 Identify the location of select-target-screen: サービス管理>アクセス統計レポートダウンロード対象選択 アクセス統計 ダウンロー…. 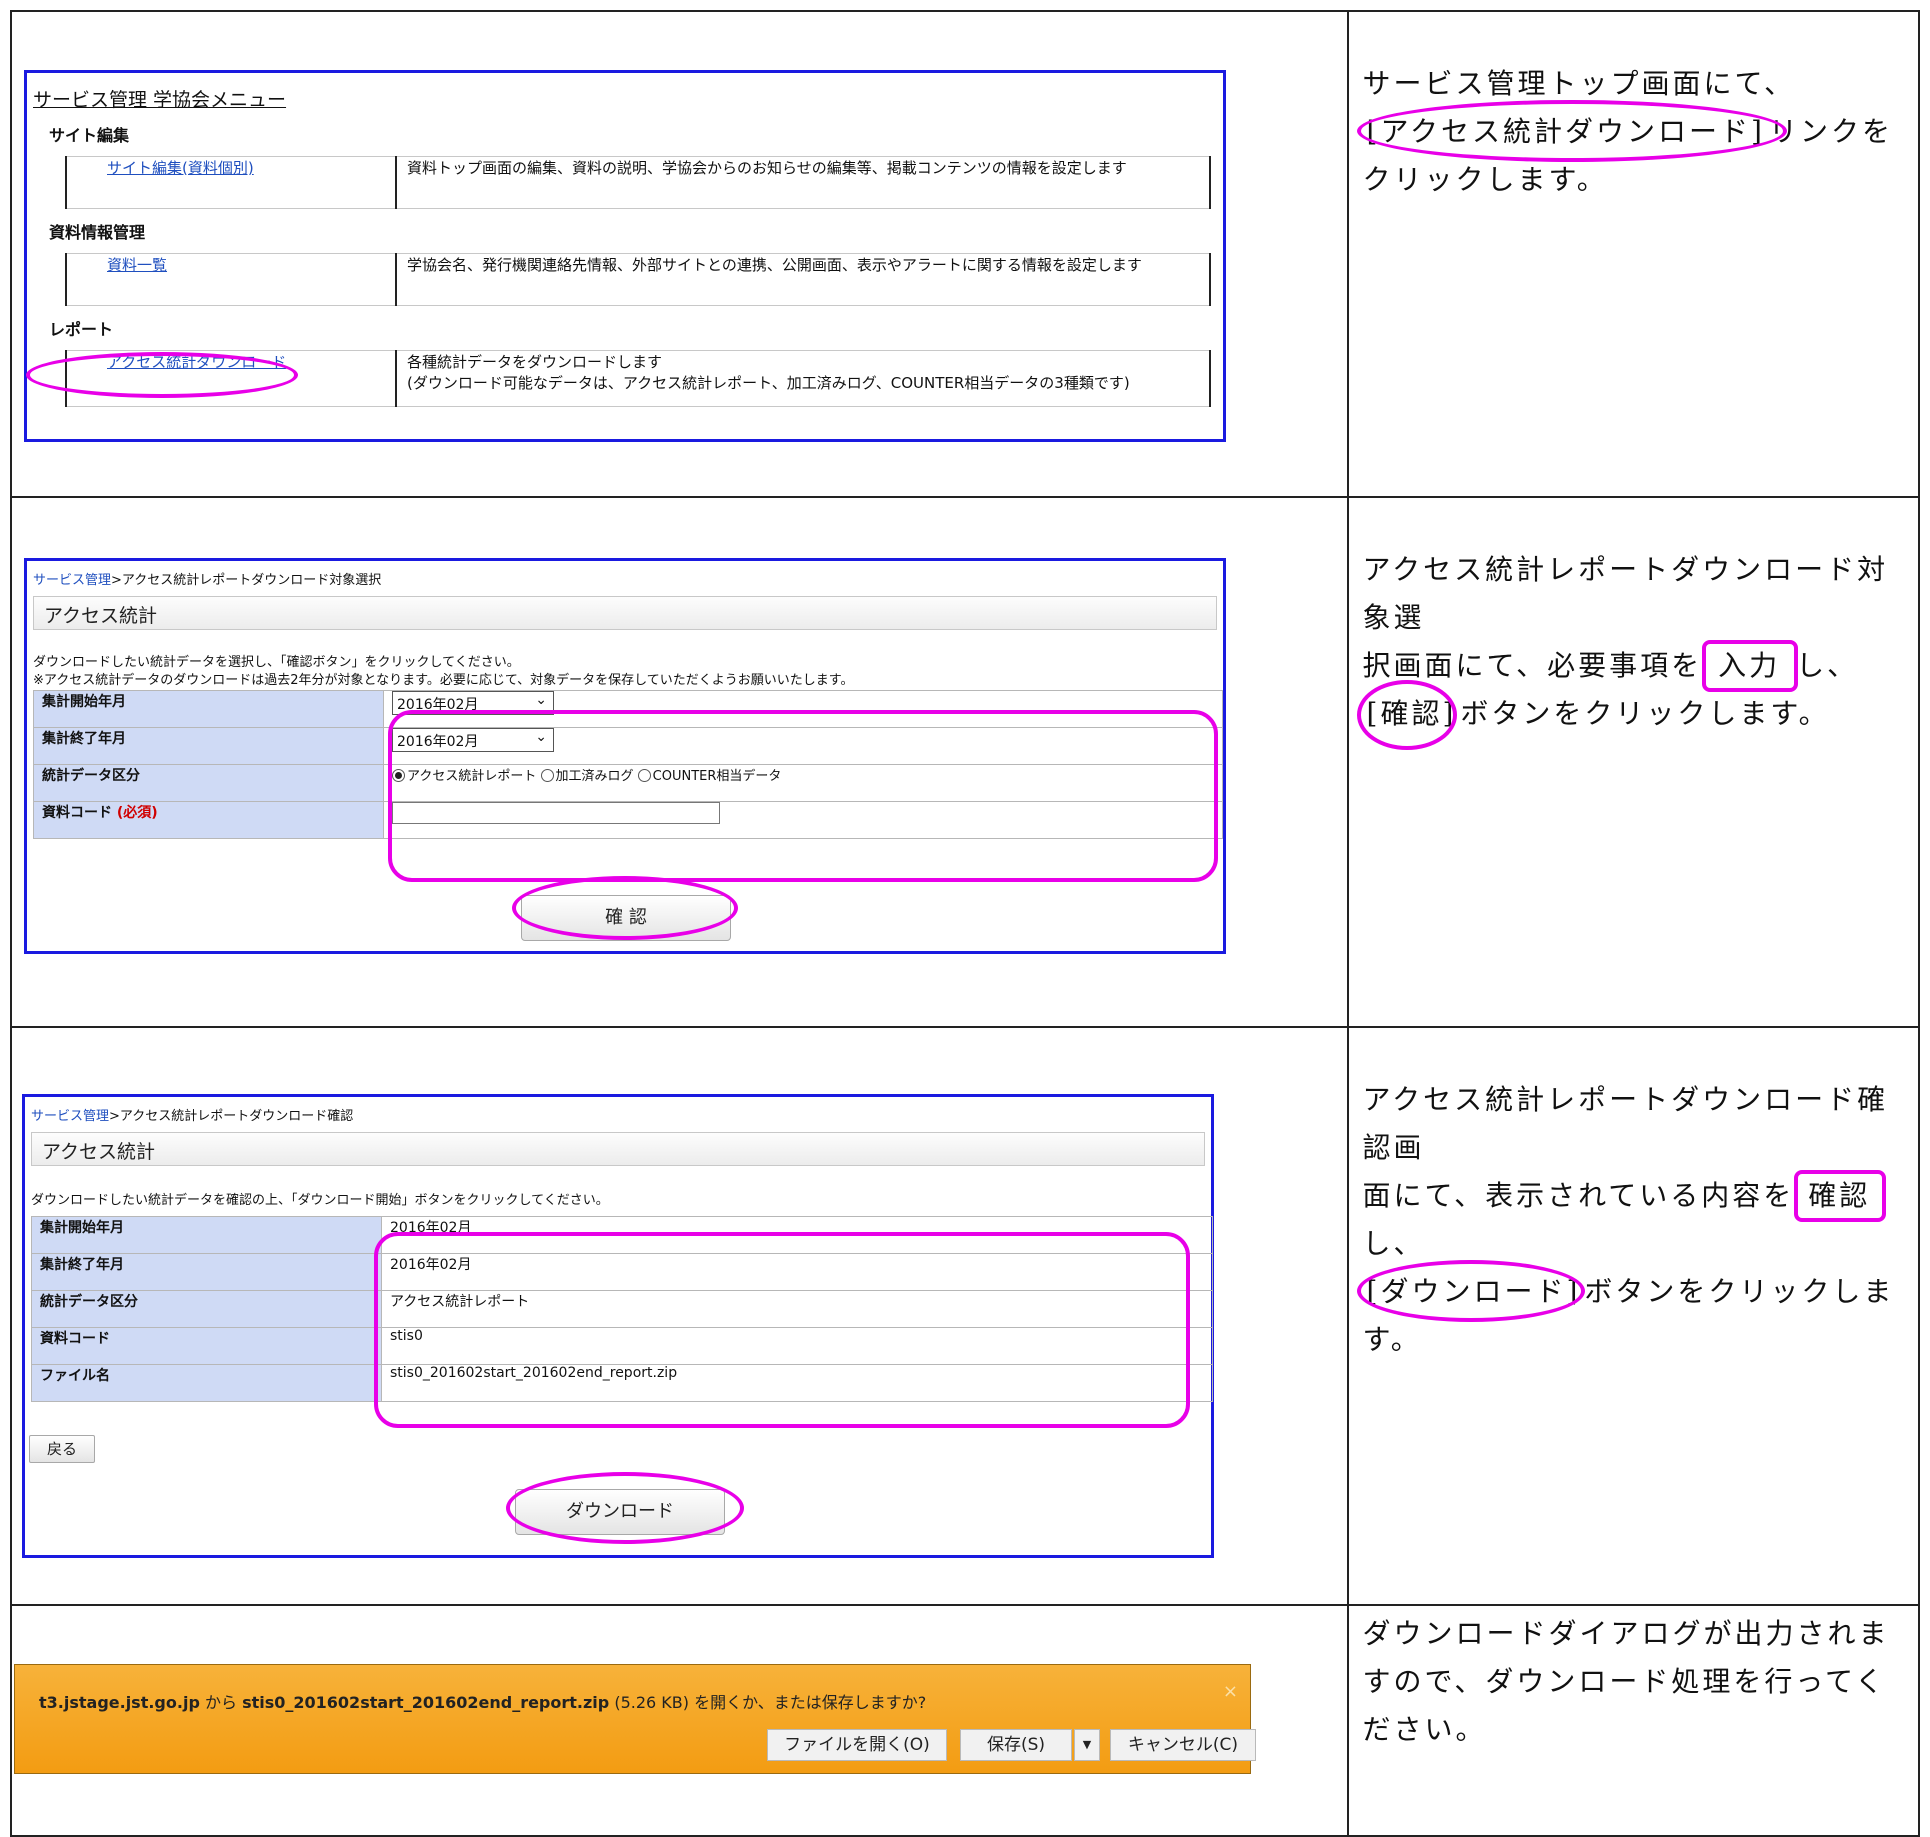
(625, 756).